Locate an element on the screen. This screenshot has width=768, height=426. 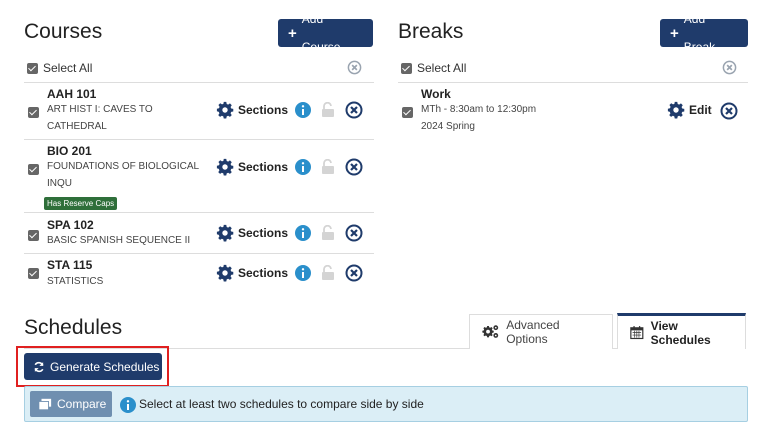
edit-break-button: Edit is located at coordinates (689, 110).